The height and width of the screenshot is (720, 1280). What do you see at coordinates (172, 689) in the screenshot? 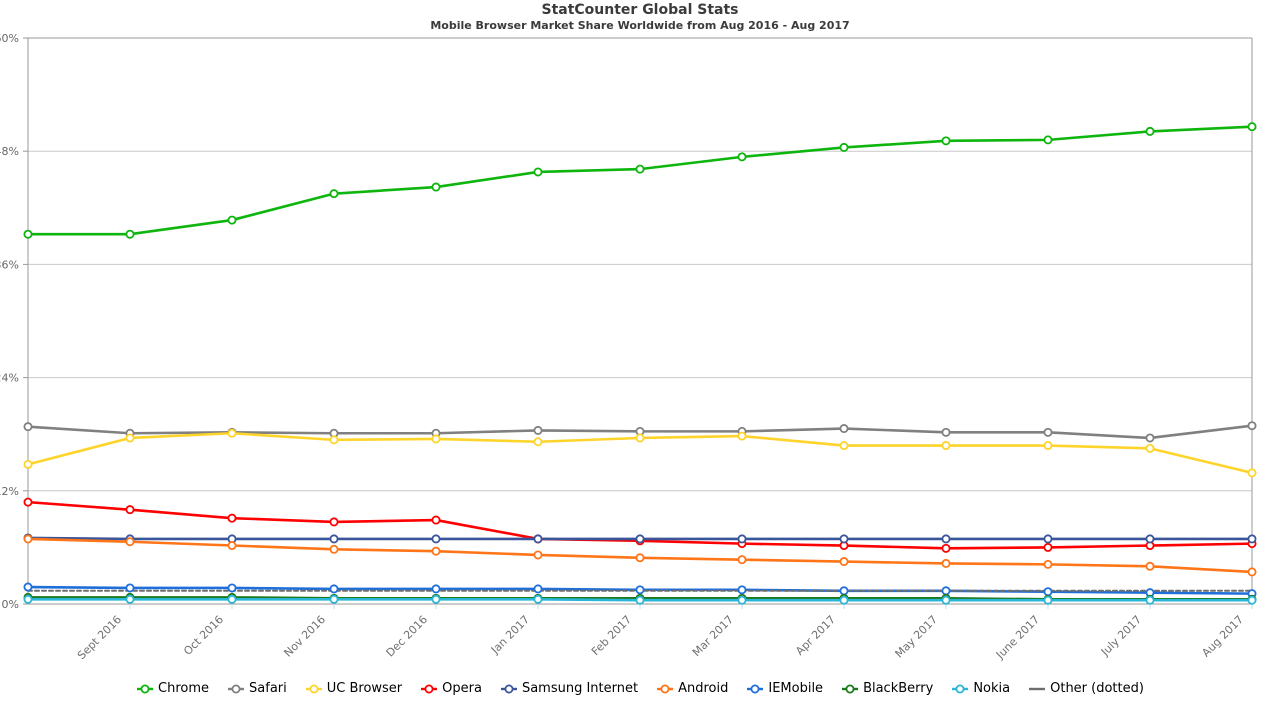
I see `legend-item: Chrome` at bounding box center [172, 689].